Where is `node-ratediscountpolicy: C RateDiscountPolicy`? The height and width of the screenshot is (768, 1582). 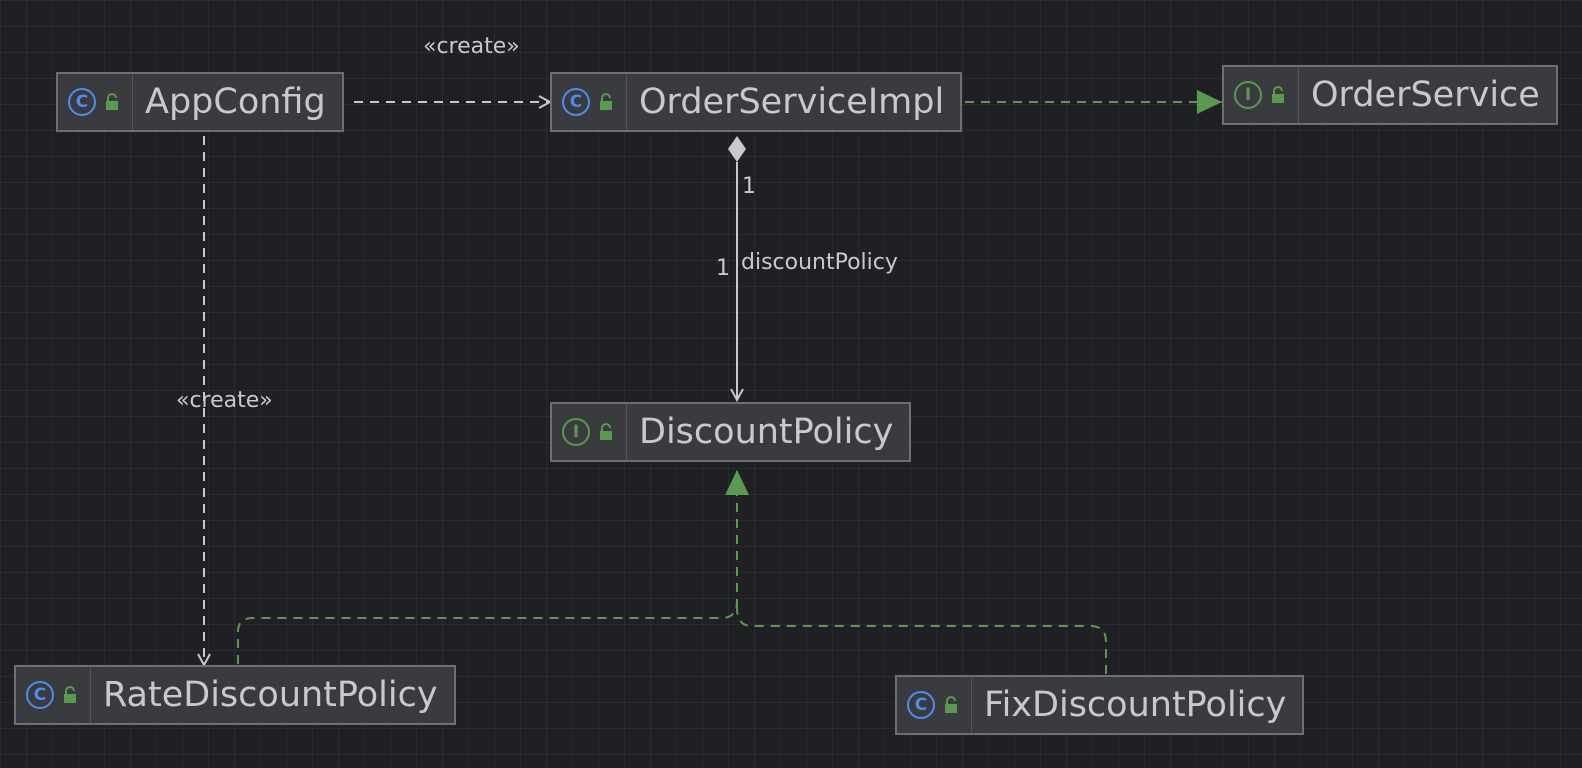
node-ratediscountpolicy: C RateDiscountPolicy is located at coordinates (235, 695).